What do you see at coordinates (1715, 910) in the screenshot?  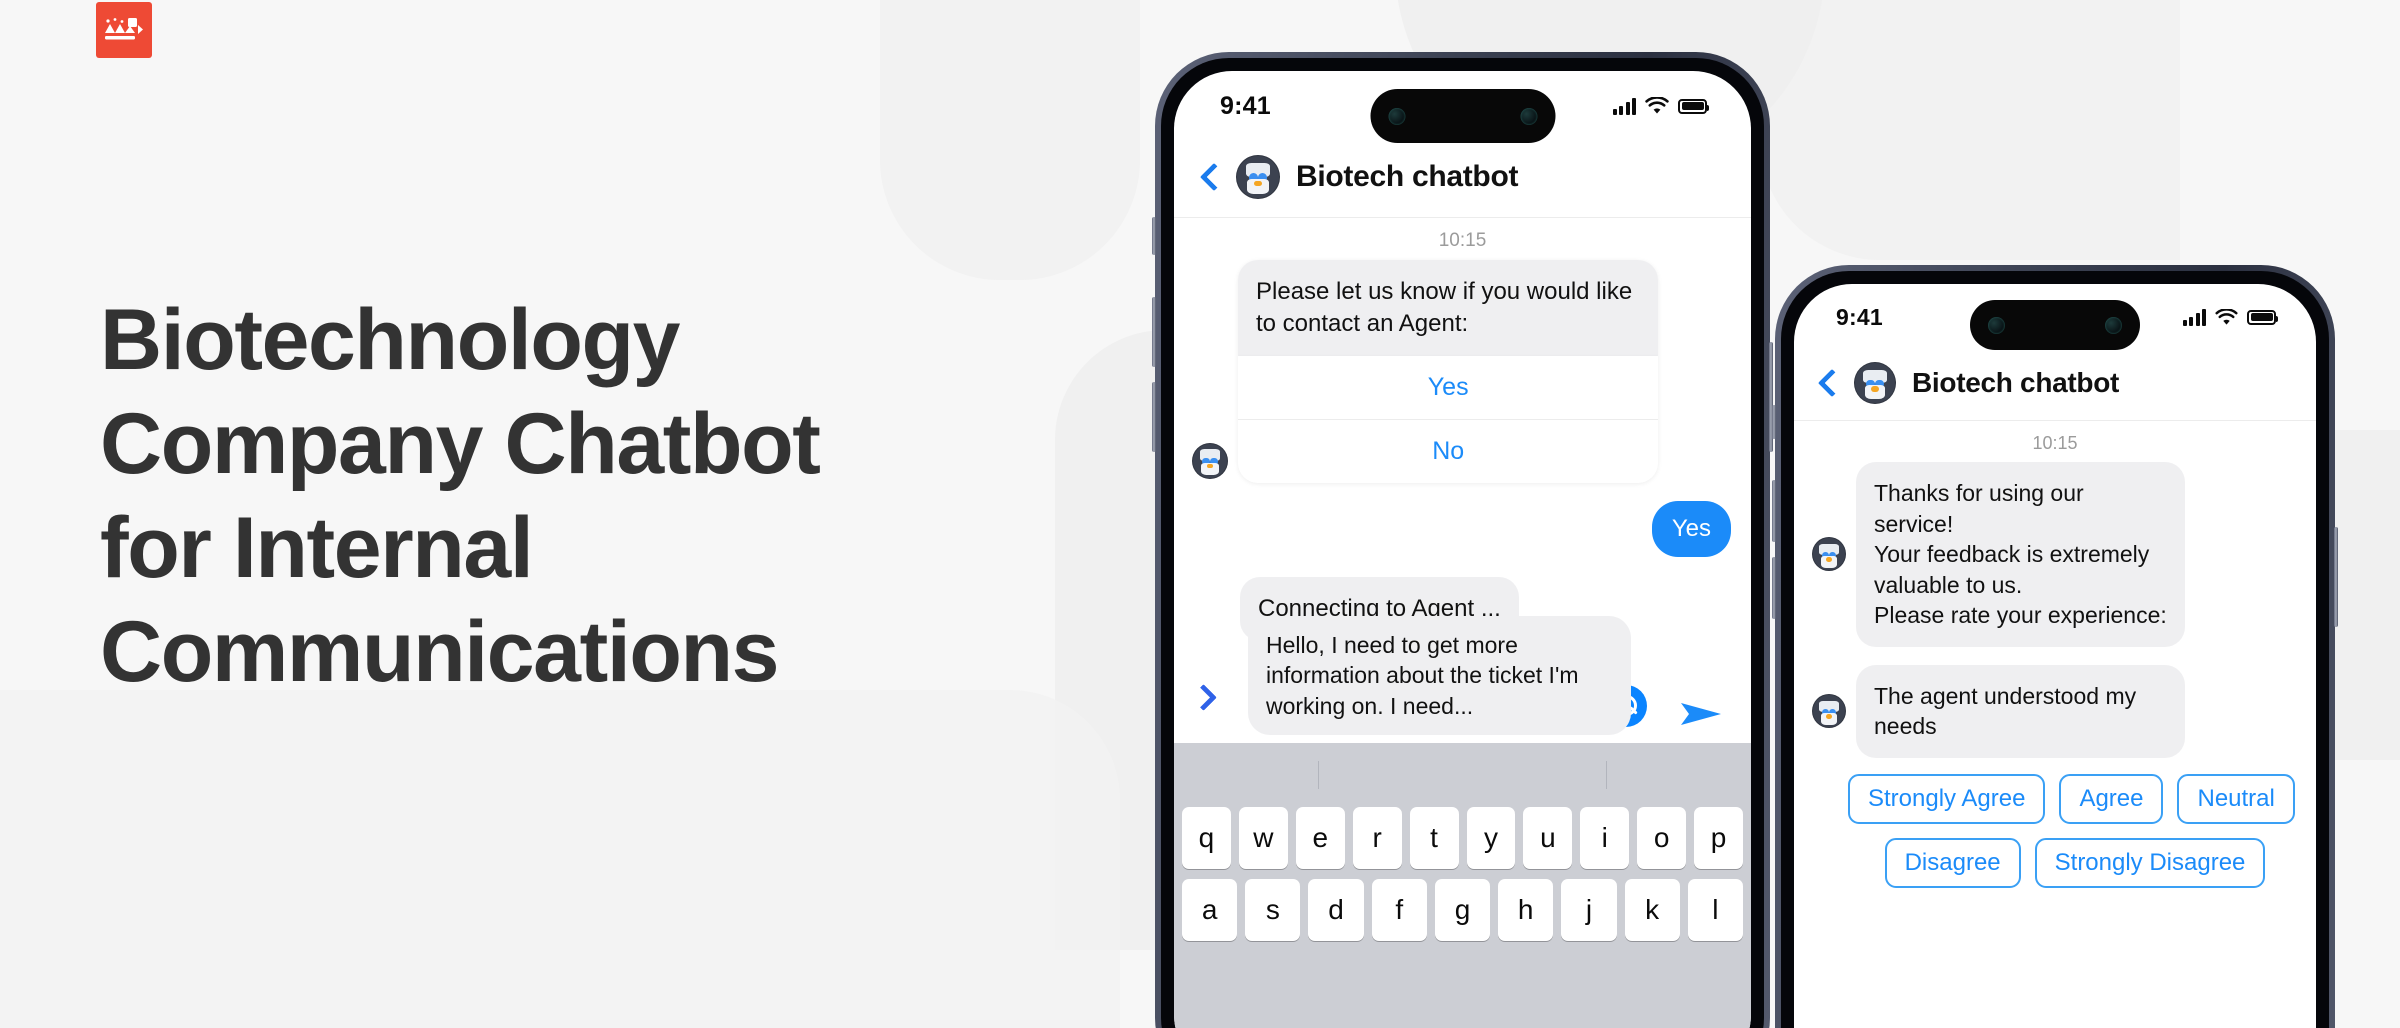 I see `key-l: l` at bounding box center [1715, 910].